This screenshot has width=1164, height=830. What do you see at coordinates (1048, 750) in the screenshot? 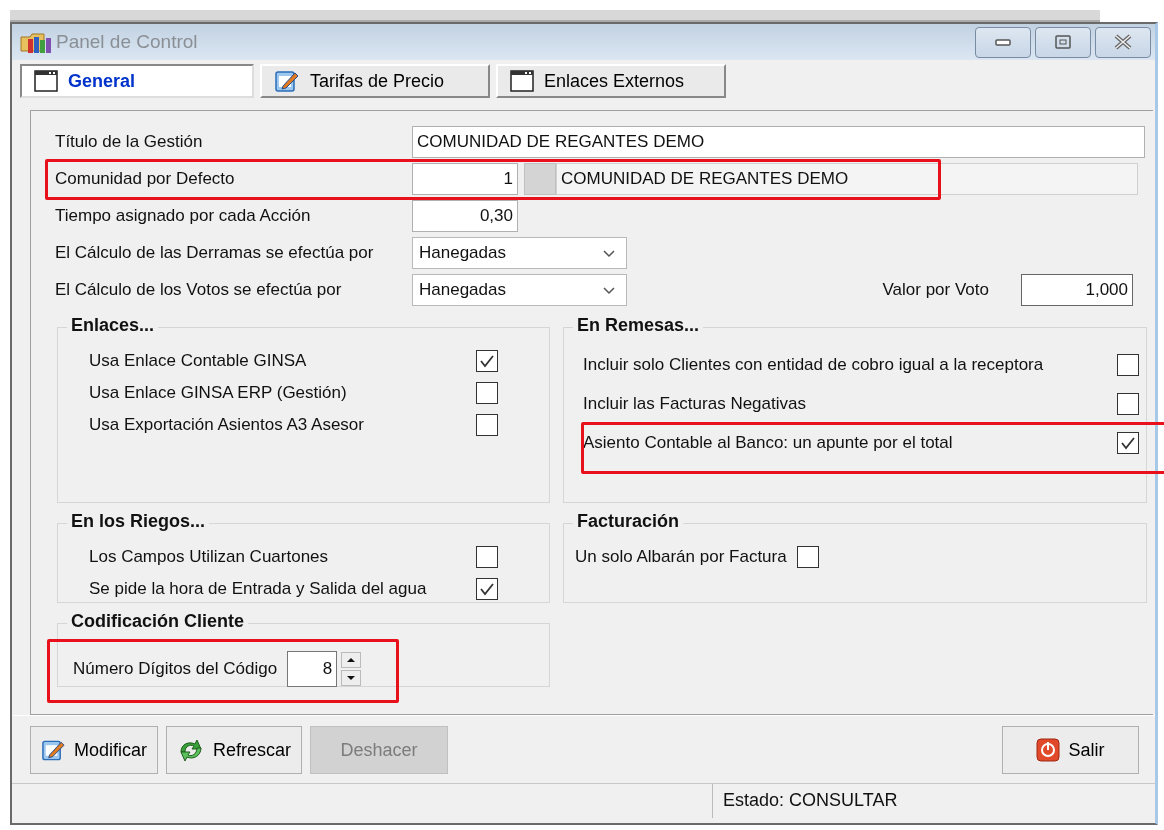
I see `power-icon` at bounding box center [1048, 750].